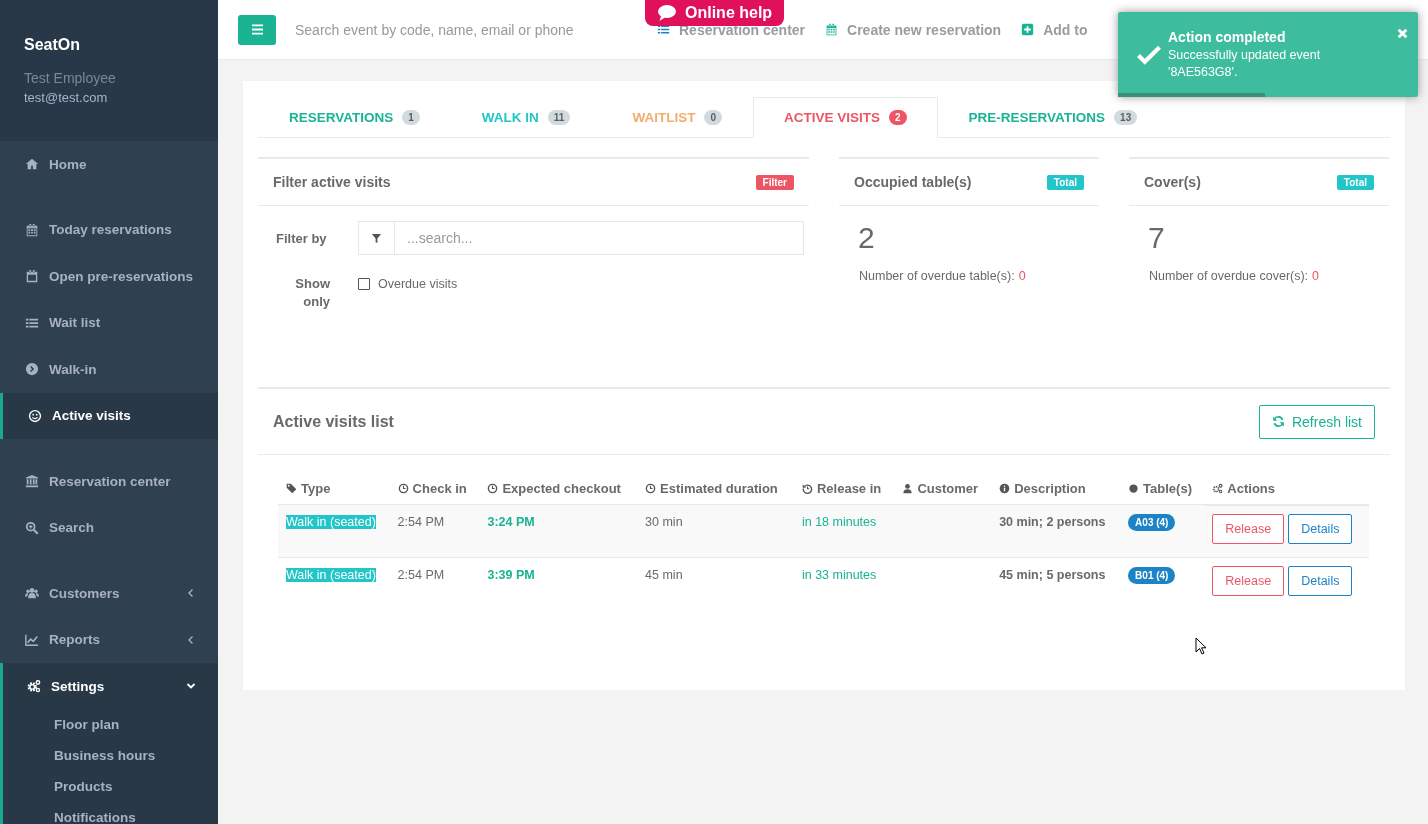  What do you see at coordinates (667, 13) in the screenshot?
I see `speech-bubble-icon` at bounding box center [667, 13].